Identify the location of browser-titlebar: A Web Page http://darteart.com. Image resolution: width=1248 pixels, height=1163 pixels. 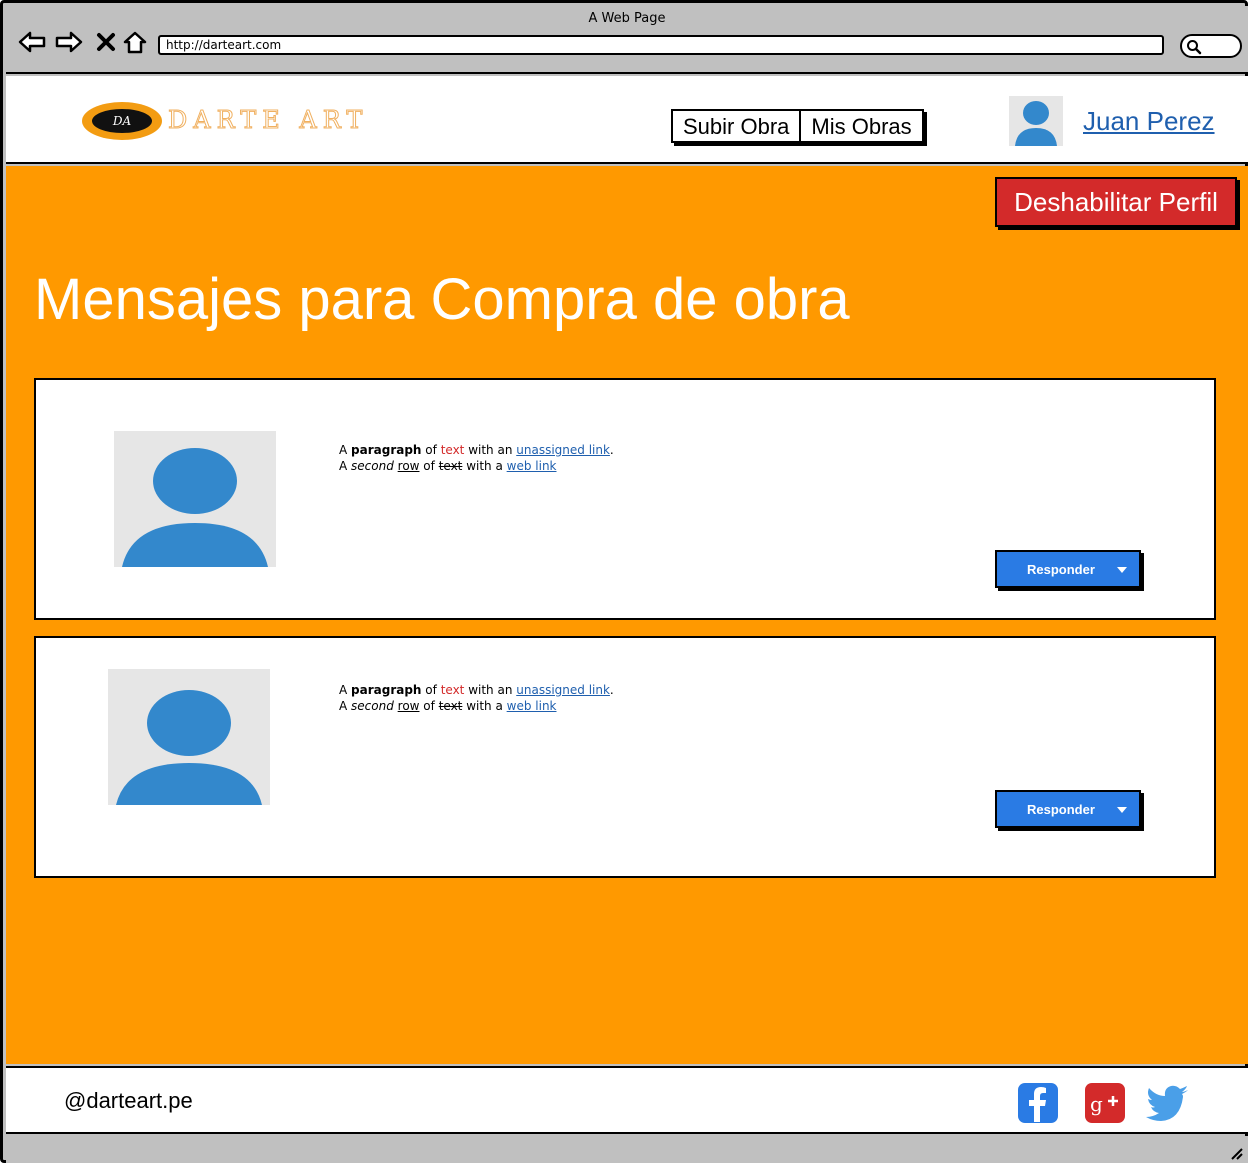
(627, 40).